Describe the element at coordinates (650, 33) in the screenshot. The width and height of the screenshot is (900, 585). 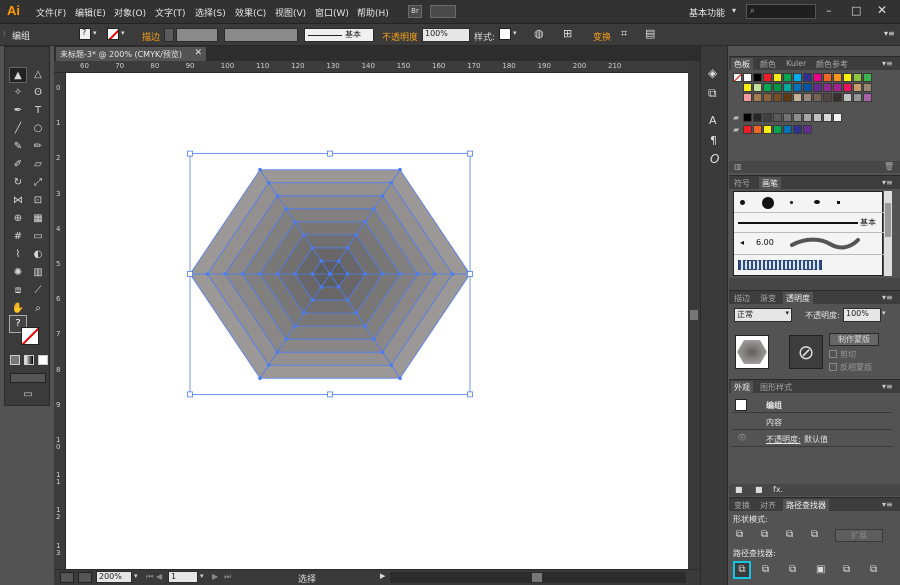
I see `panel-menu-icon: ▤` at that location.